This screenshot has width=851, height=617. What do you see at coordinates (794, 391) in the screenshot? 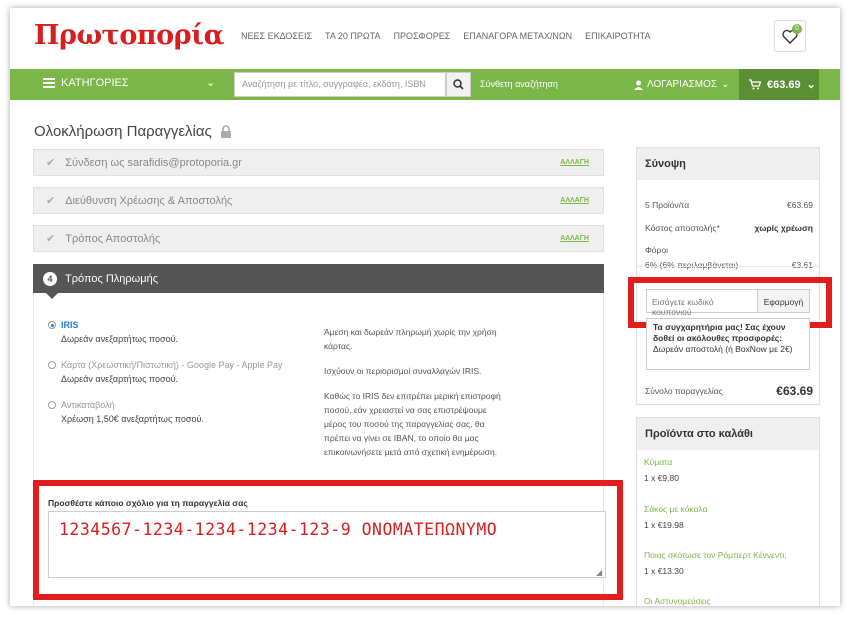
I see `total-value: €63.69` at bounding box center [794, 391].